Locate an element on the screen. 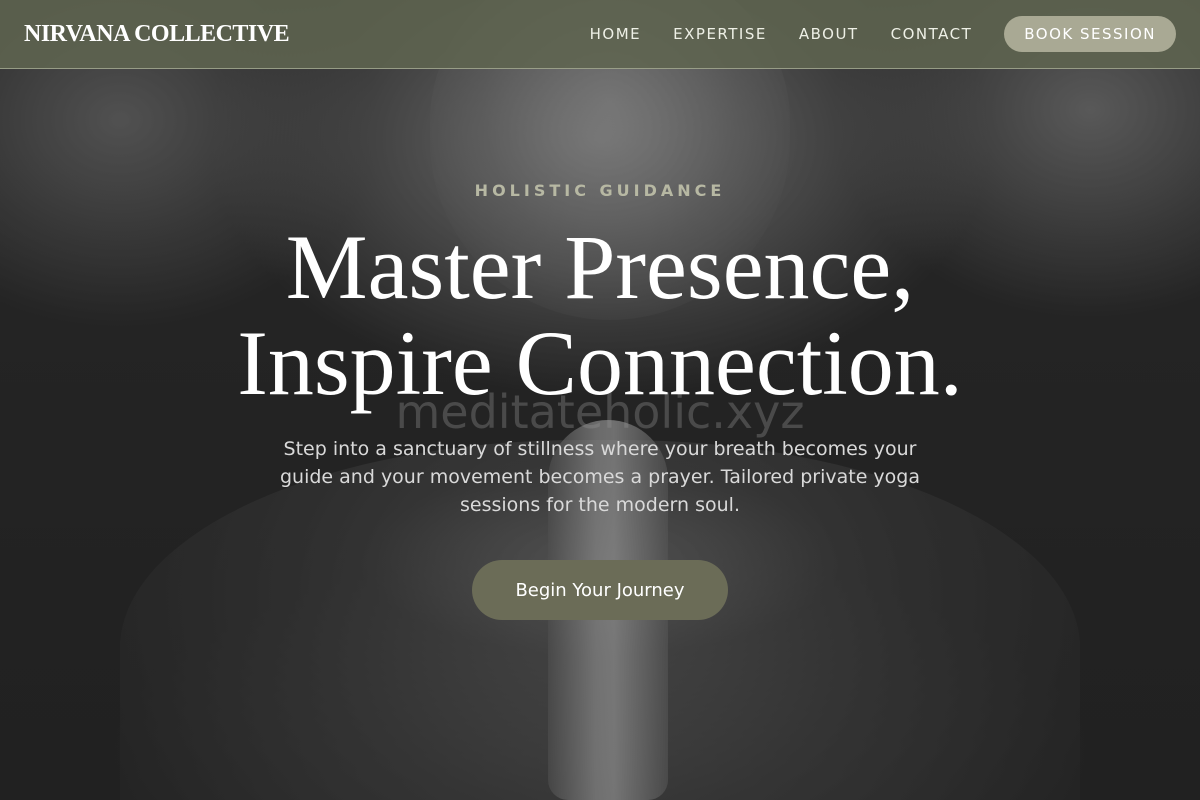 The image size is (1200, 800). hero-title-line-2: Inspire Connection. is located at coordinates (600, 363).